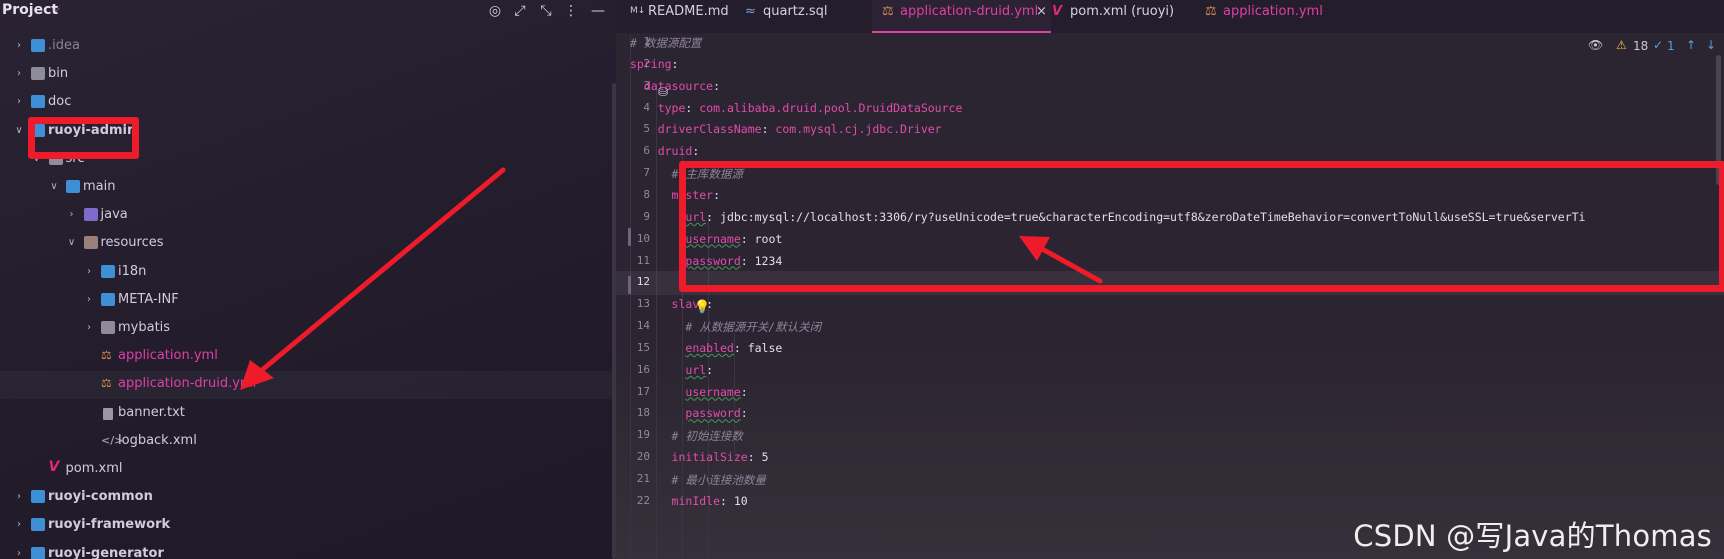  I want to click on tab: ⚖ application-druid.yml ×, so click(961, 16).